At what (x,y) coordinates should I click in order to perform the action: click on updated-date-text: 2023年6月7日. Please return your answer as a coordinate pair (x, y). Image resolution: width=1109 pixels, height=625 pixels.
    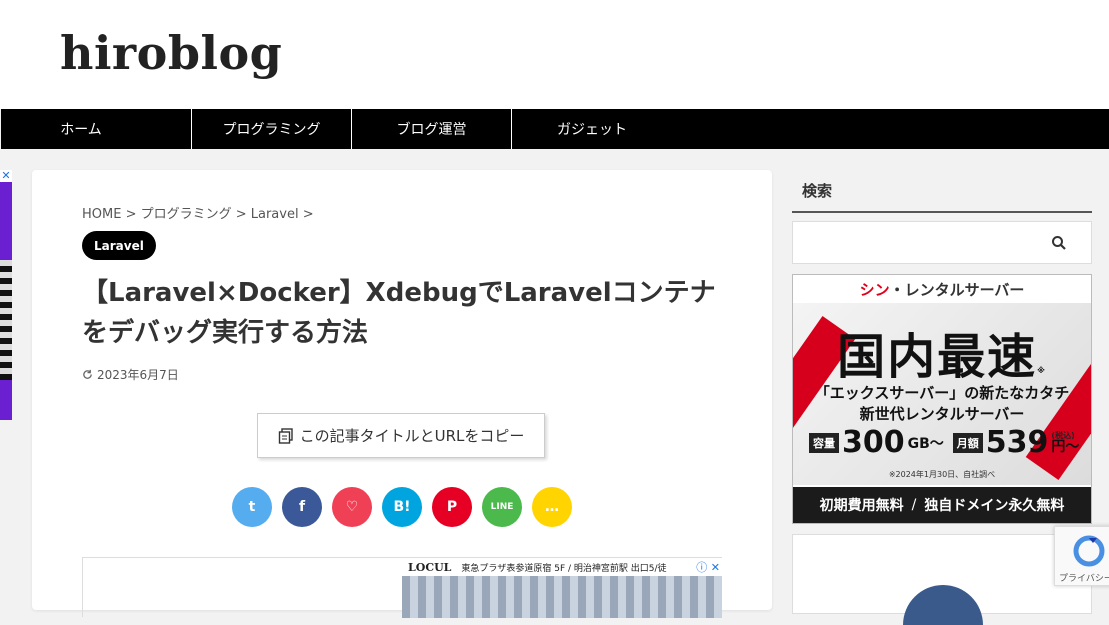
    Looking at the image, I should click on (138, 375).